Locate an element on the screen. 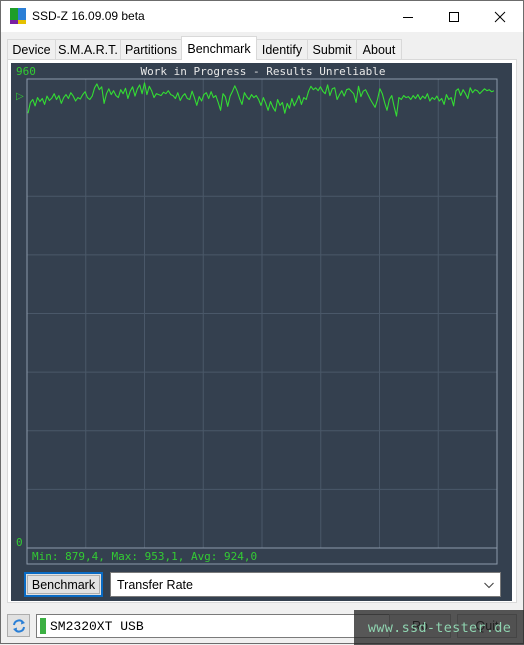  benchmark-mode-value: Transfer Rate is located at coordinates (155, 584).